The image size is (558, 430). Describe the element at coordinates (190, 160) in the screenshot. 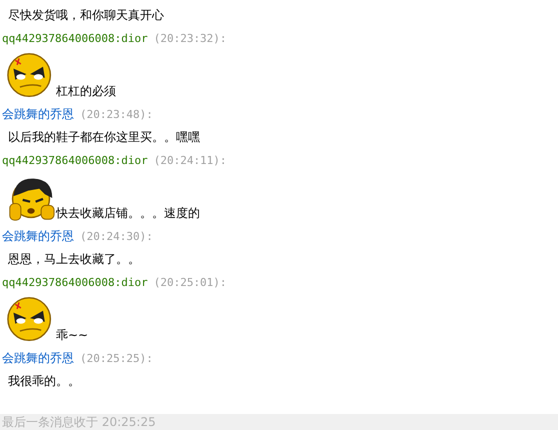

I see `timestamp: (20:24:11):` at that location.